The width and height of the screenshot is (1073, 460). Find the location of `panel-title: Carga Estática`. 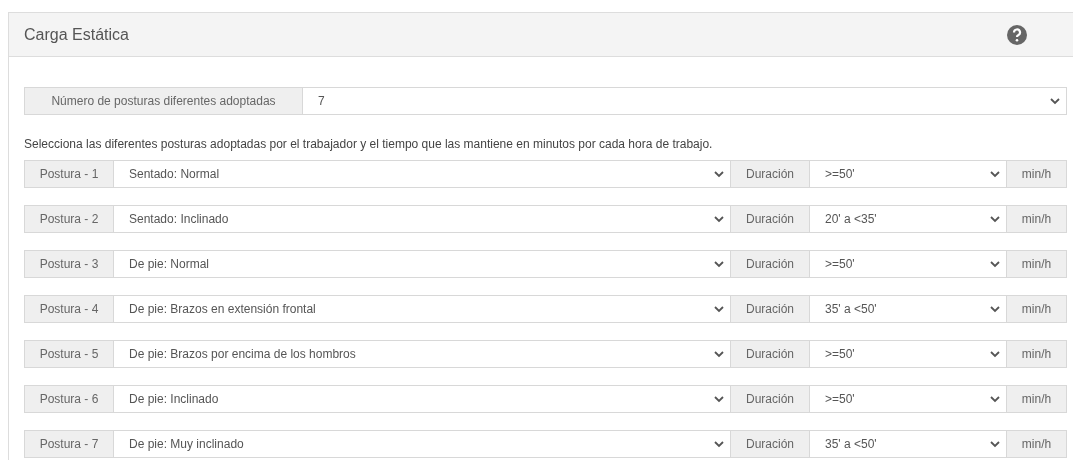

panel-title: Carga Estática is located at coordinates (76, 34).